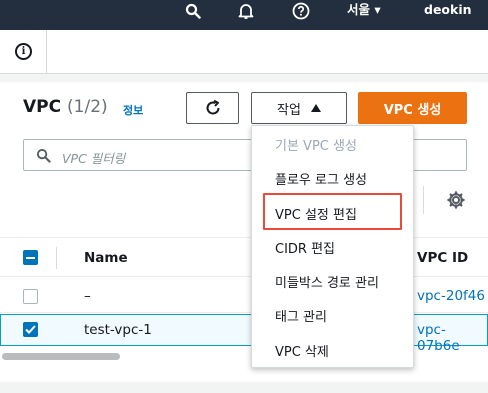 This screenshot has height=393, width=488. What do you see at coordinates (289, 110) in the screenshot?
I see `actions-label: 작업` at bounding box center [289, 110].